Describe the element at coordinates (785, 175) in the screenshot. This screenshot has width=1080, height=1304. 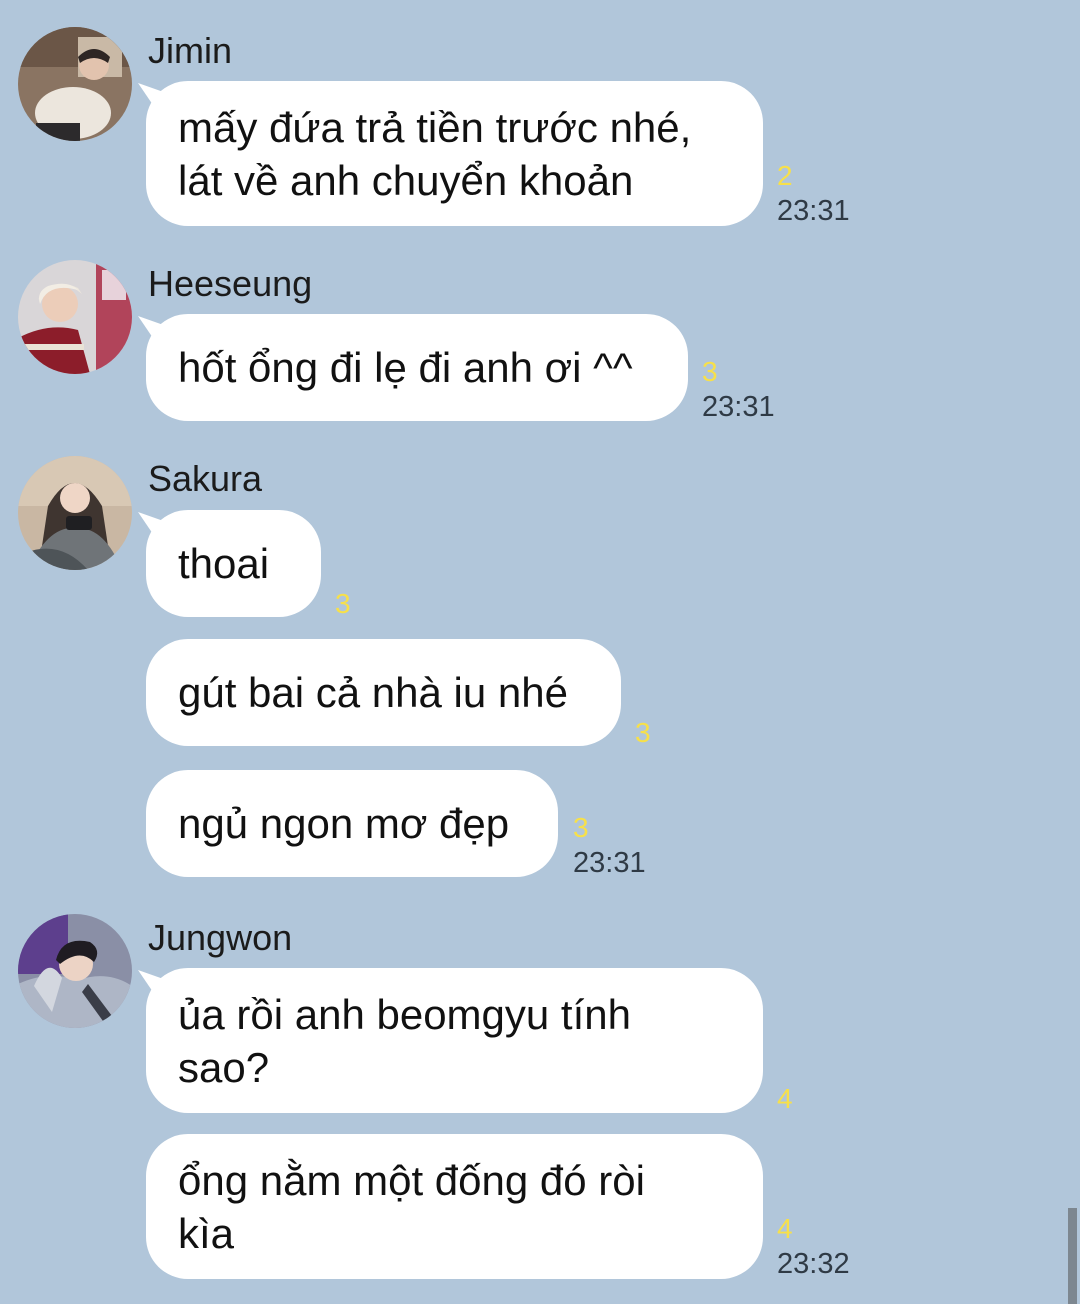
I see `unread-count: 2` at that location.